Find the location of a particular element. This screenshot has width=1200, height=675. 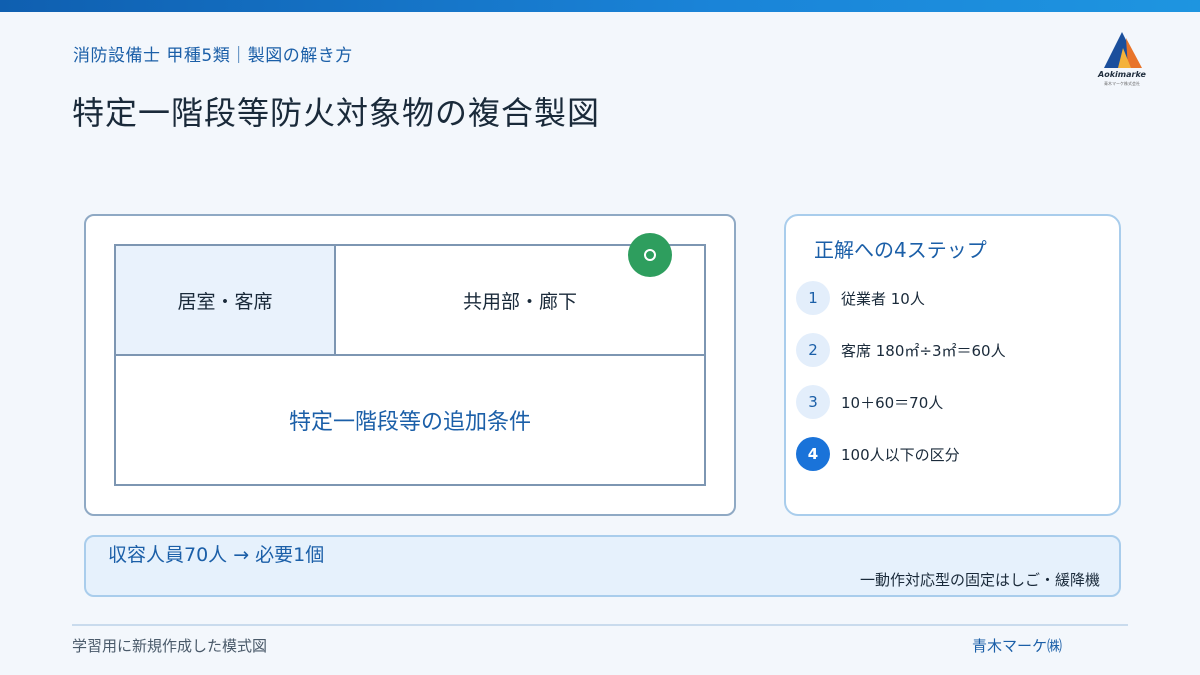

top-accent-bar is located at coordinates (600, 6).